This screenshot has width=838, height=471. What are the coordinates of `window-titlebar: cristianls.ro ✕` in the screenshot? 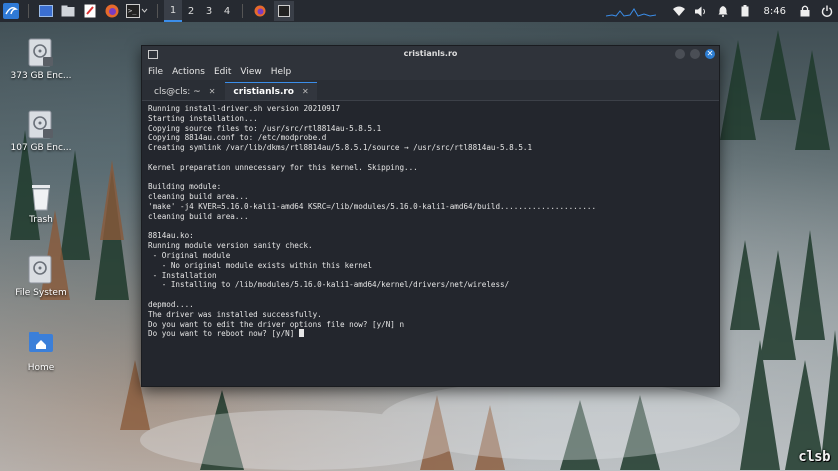 It's located at (430, 55).